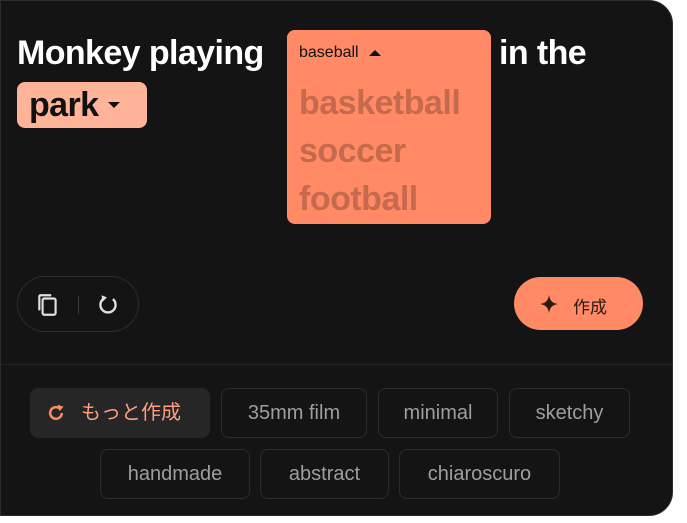 This screenshot has width=687, height=523. Describe the element at coordinates (336, 364) in the screenshot. I see `section-divider` at that location.